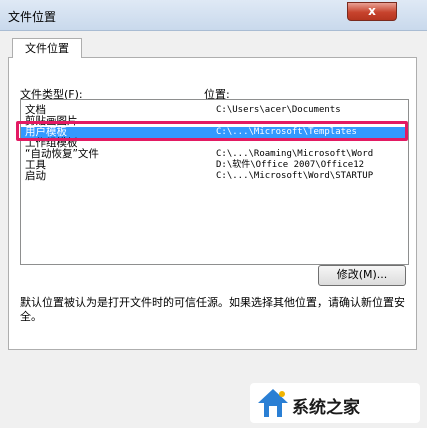 This screenshot has width=427, height=428. I want to click on list-item-location: C:\Users\acer\Documents, so click(278, 110).